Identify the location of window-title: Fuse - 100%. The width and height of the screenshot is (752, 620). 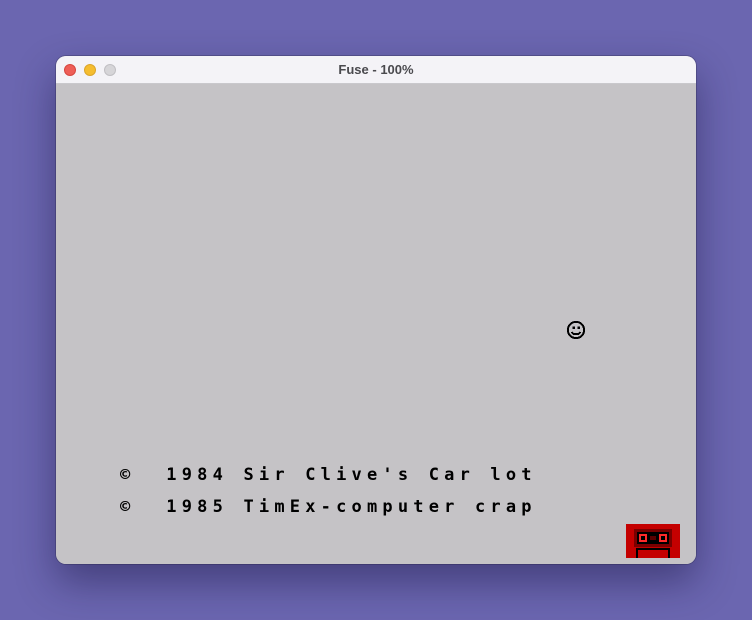
(376, 69).